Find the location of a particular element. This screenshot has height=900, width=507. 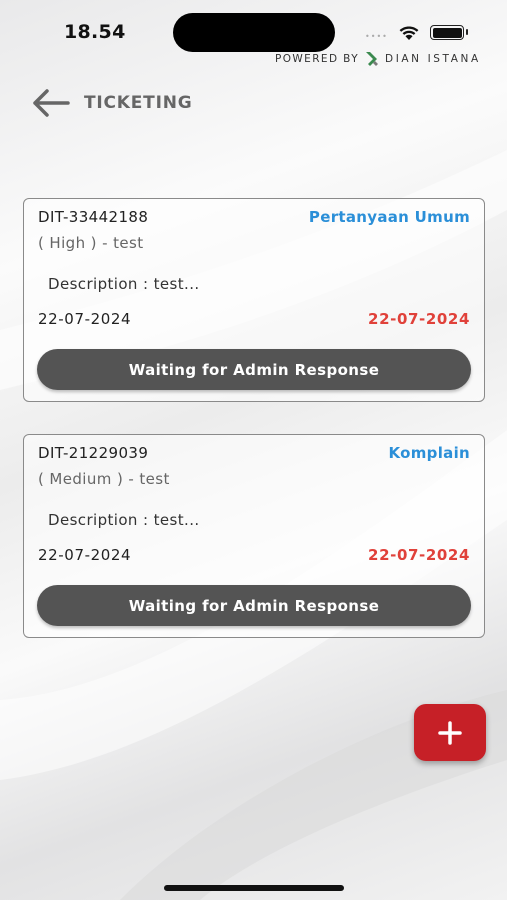

status-time: 18.54 is located at coordinates (95, 32).